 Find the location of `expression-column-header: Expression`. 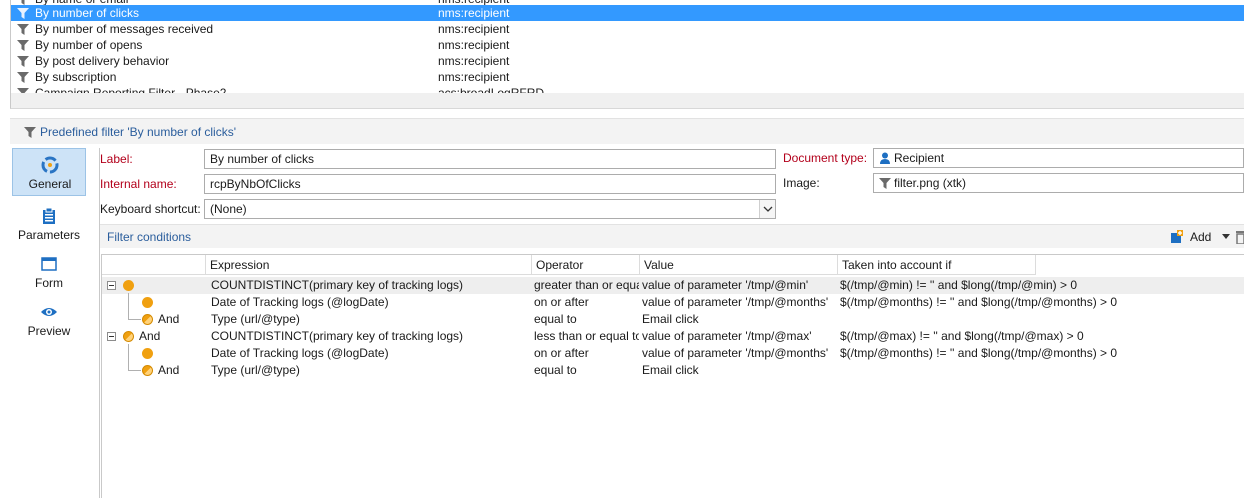

expression-column-header: Expression is located at coordinates (369, 265).